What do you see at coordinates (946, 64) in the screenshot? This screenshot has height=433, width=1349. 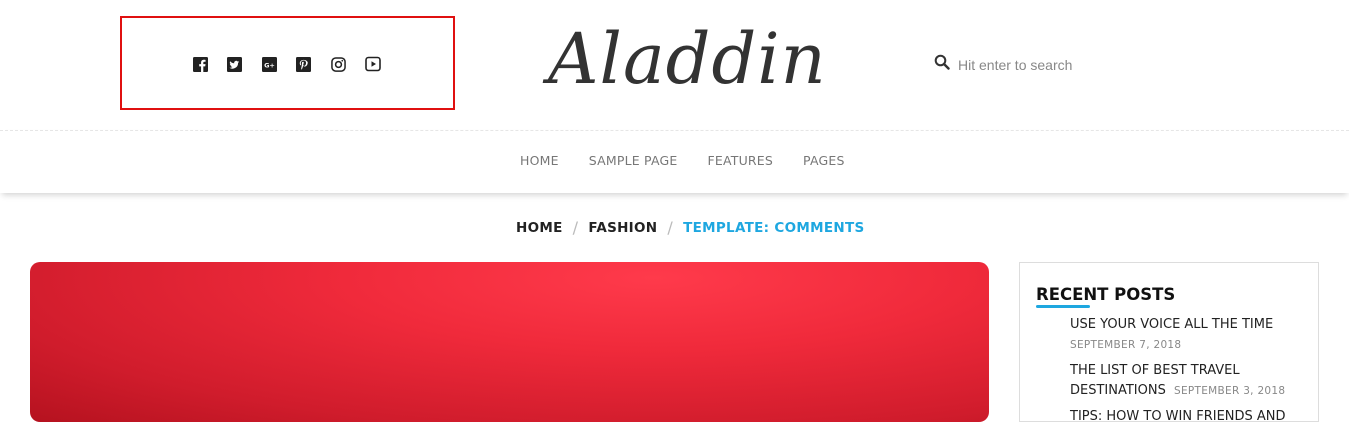 I see `search-icon` at bounding box center [946, 64].